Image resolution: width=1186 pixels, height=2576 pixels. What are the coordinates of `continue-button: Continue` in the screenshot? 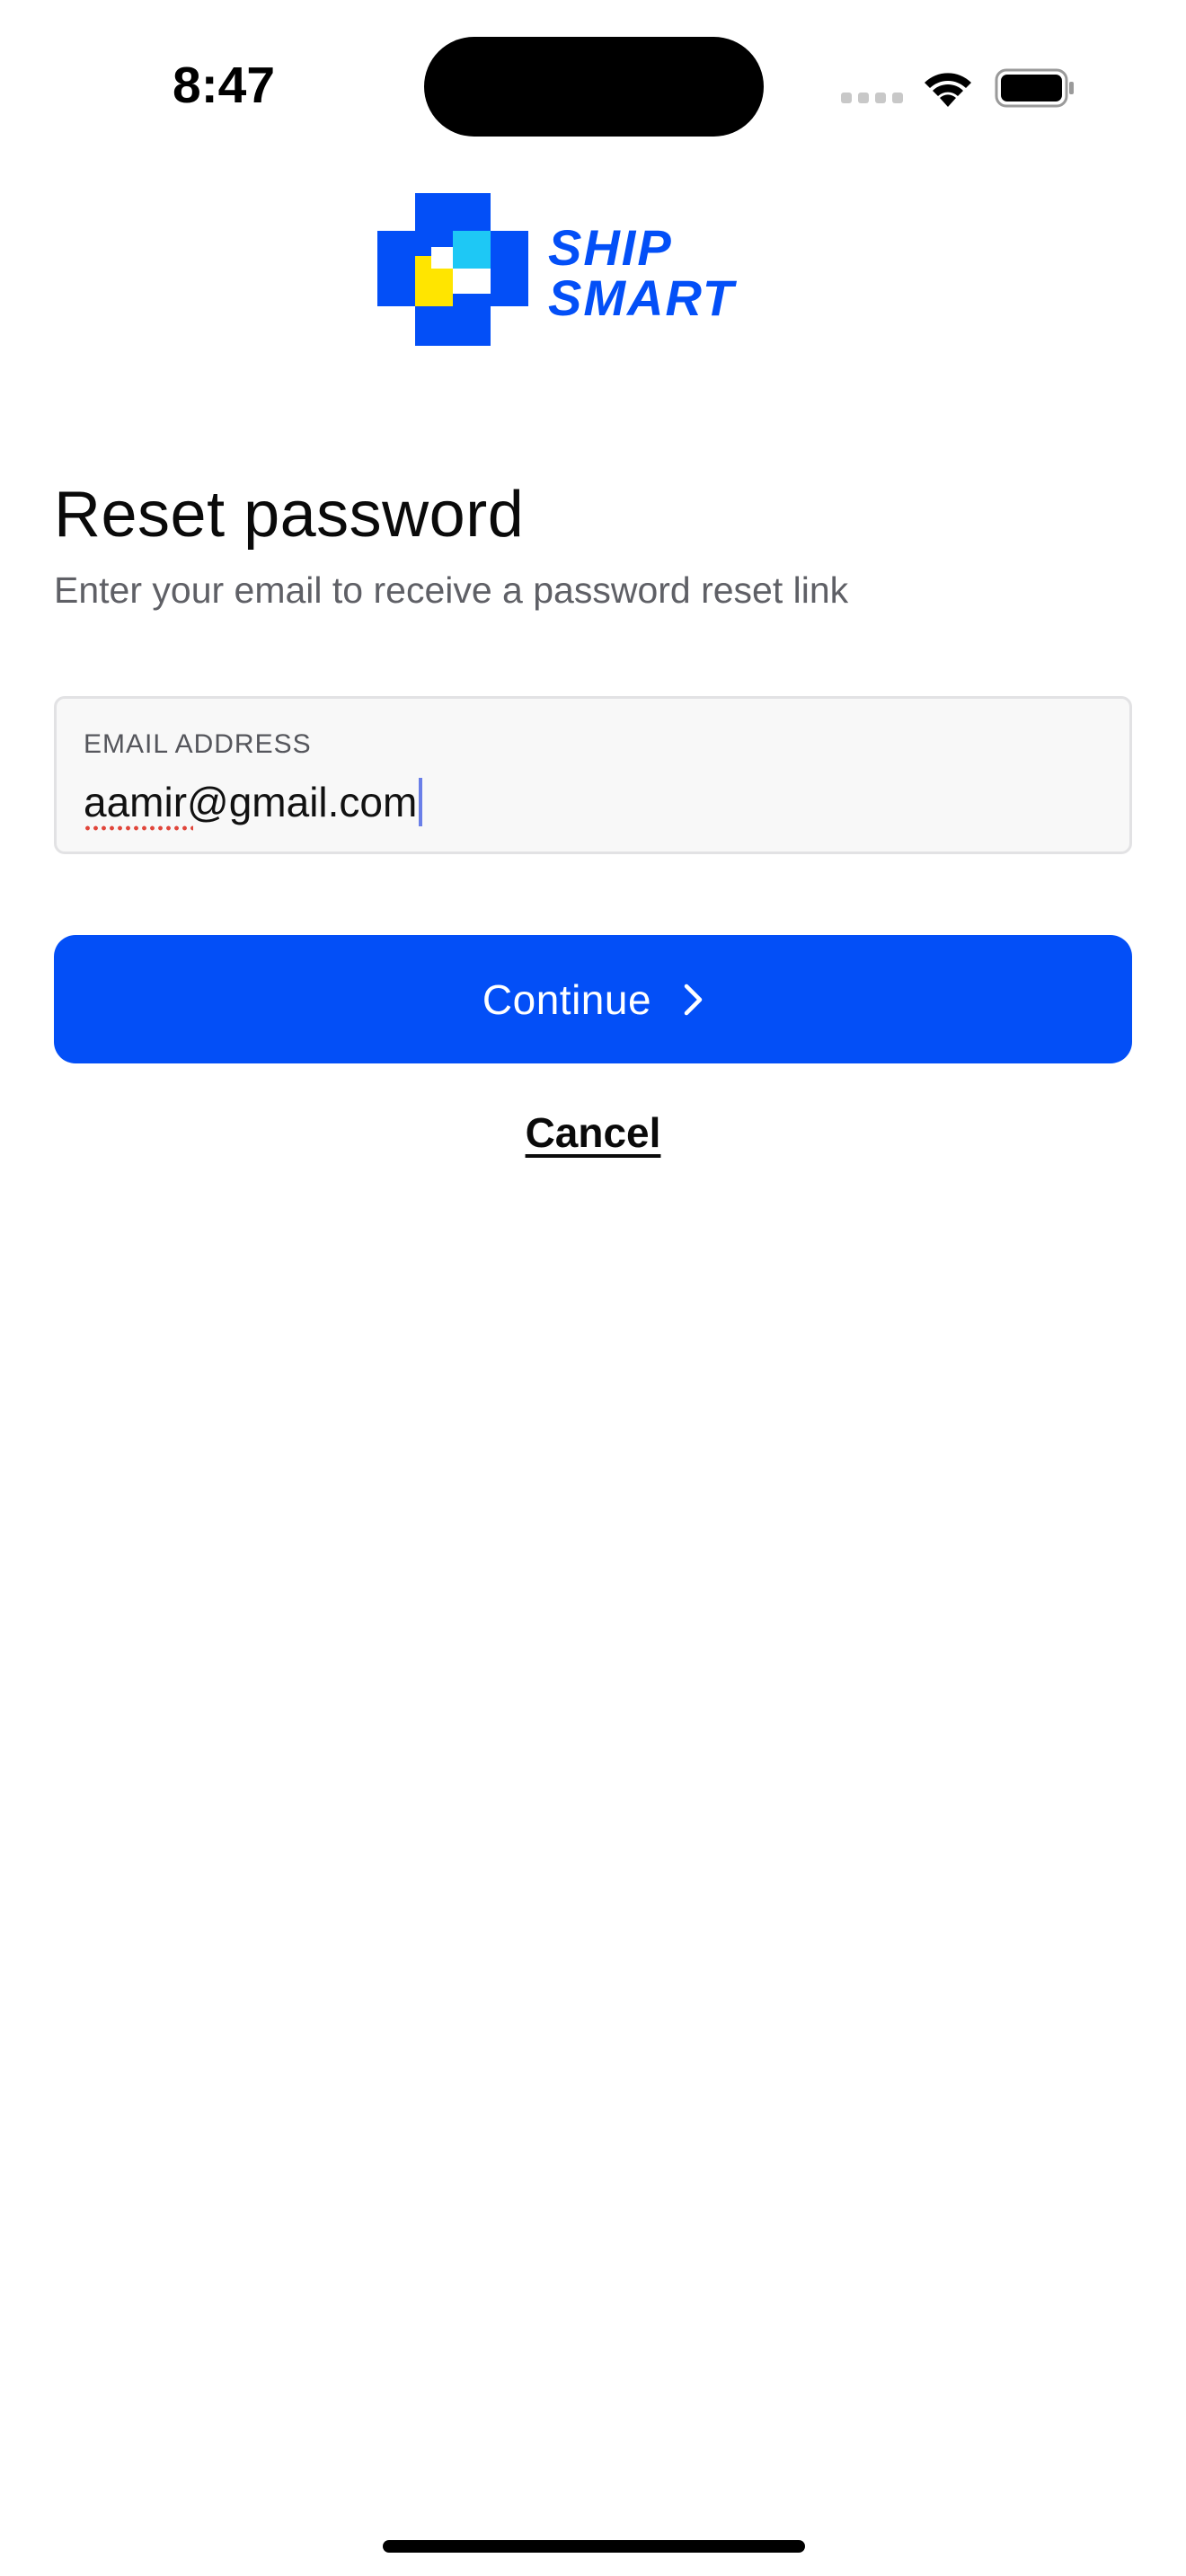 It's located at (593, 999).